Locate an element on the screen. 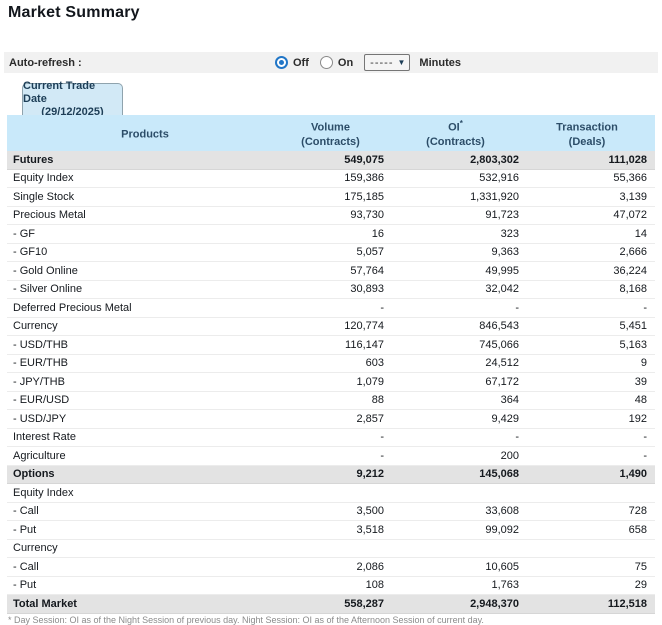  transaction-cell: 2,666 is located at coordinates (633, 252).